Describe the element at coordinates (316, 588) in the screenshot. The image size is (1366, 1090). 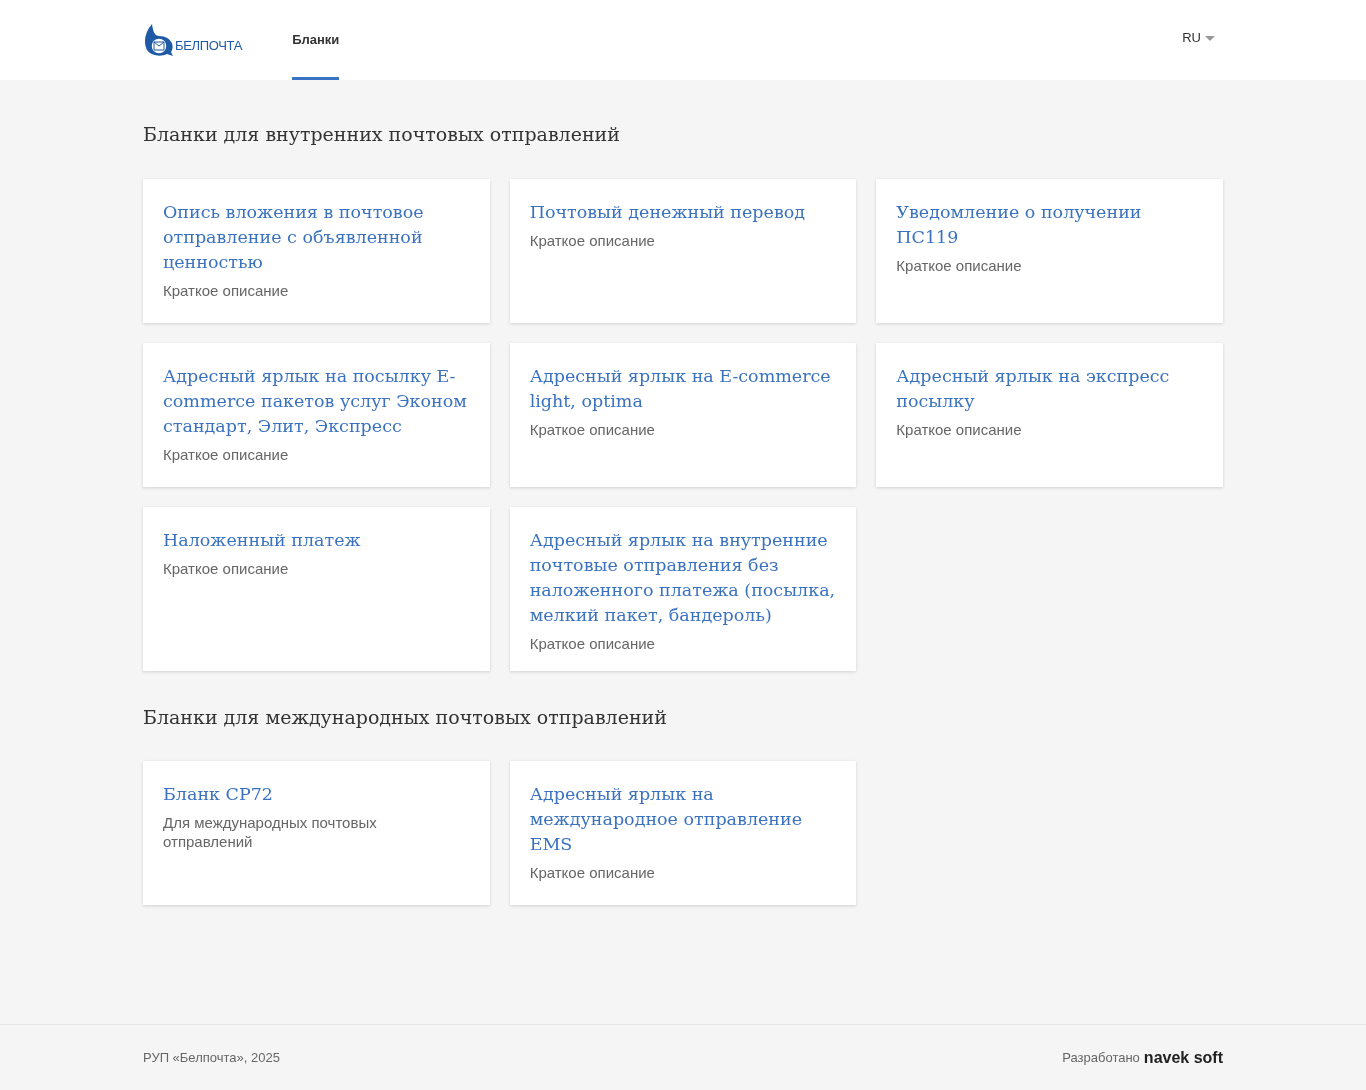
I see `form-card: Наложенный платеж Краткое описание` at that location.